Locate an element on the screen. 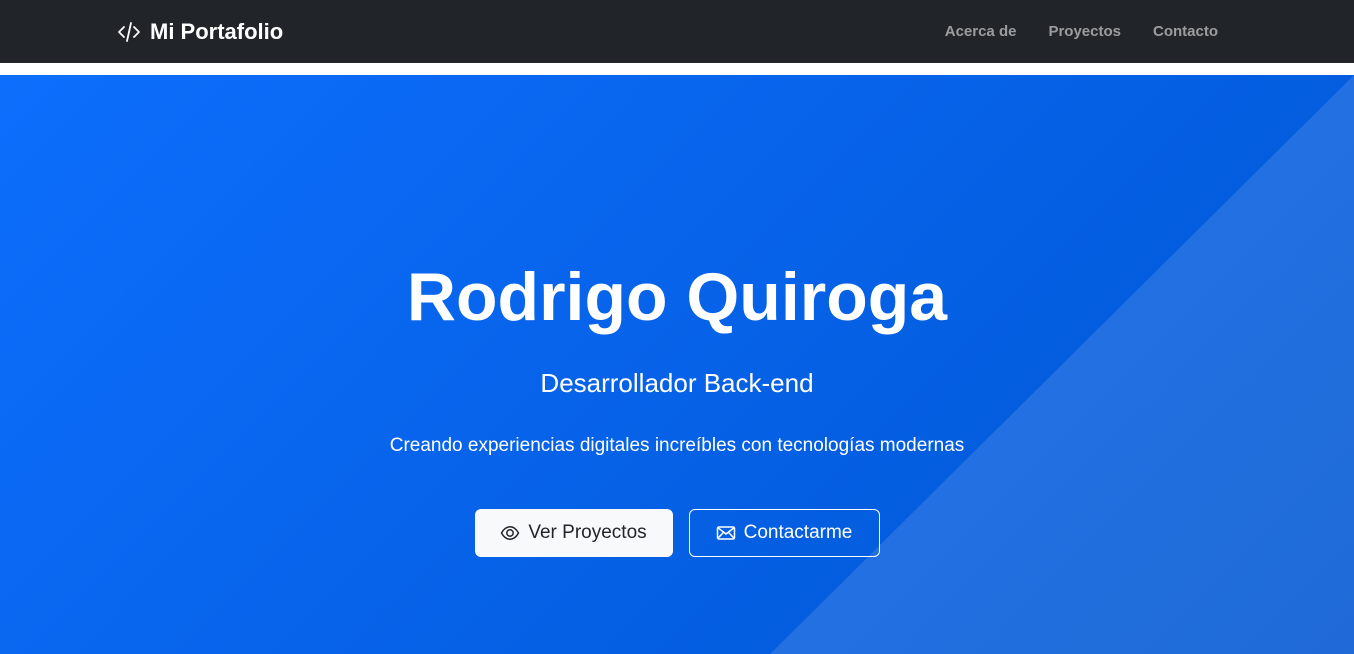 Image resolution: width=1354 pixels, height=654 pixels. nav-links: Acerca de Proyectos Contacto is located at coordinates (1081, 31).